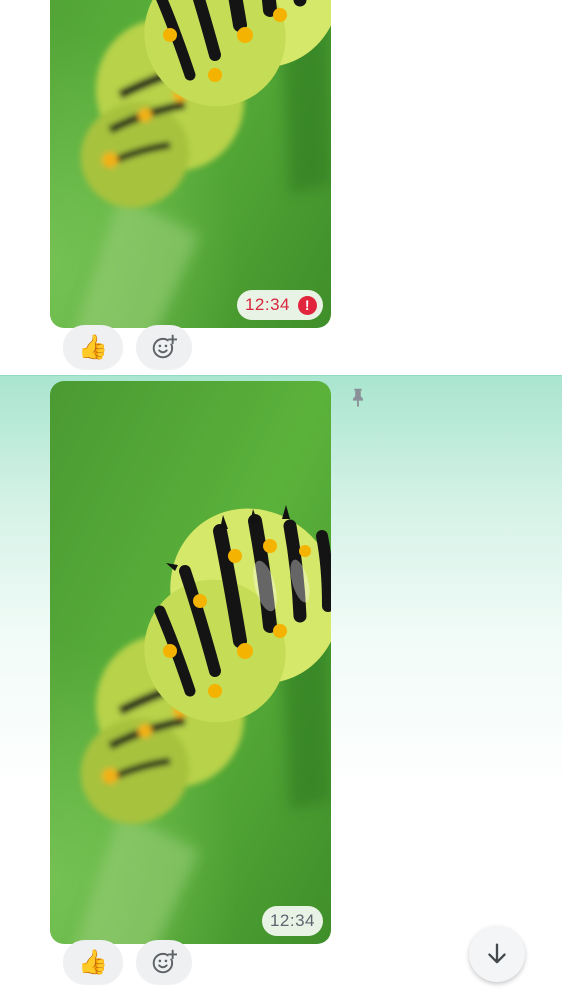  I want to click on arrow-down-icon, so click(497, 953).